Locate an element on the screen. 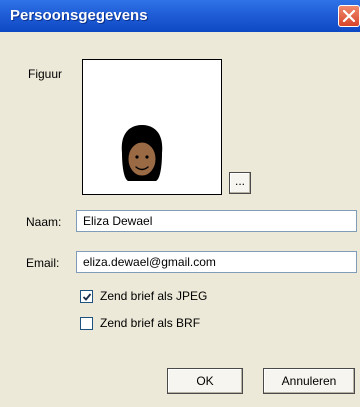 This screenshot has height=407, width=360. brf-checkbox-label: Zend brief als BRF is located at coordinates (150, 323).